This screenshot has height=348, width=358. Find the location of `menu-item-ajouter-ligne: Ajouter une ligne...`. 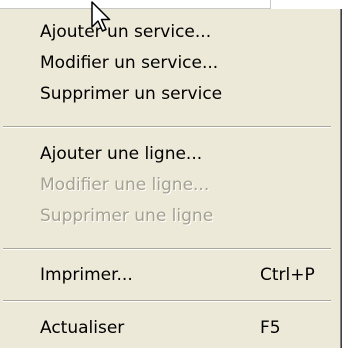

menu-item-ajouter-ligne: Ajouter une ligne... is located at coordinates (165, 156).